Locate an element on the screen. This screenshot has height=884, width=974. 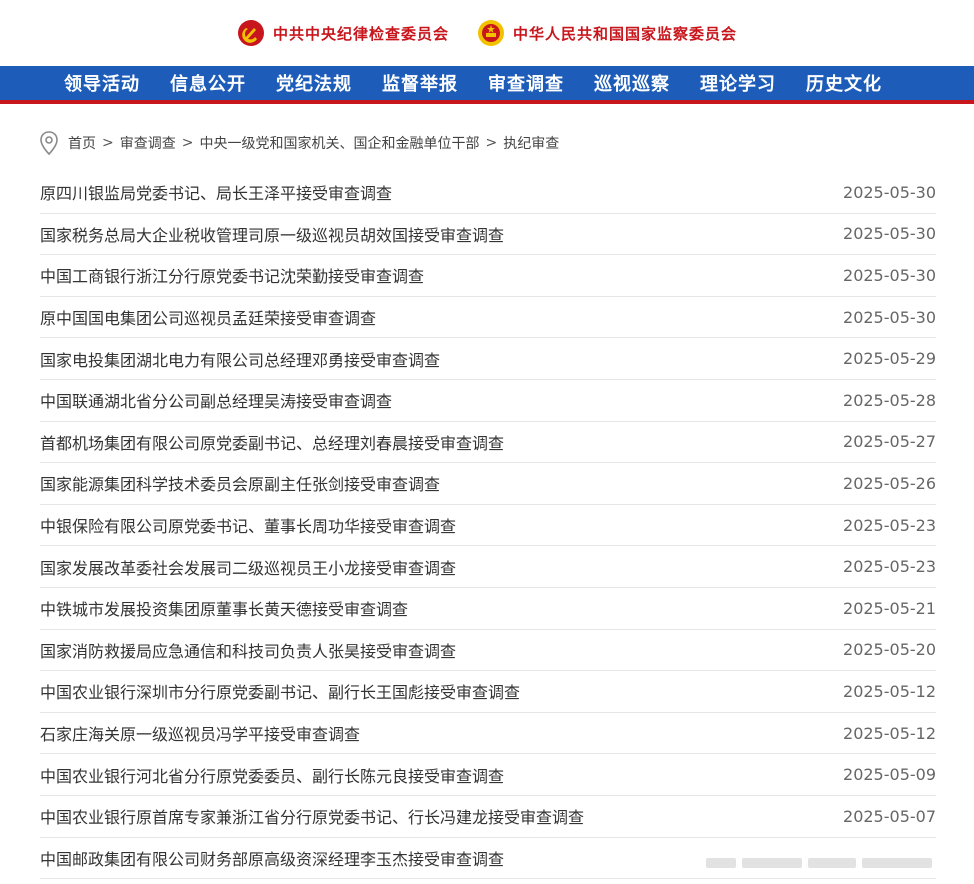
article-link: 中国联通湖北省分公司副总经理吴涛接受审查调查 is located at coordinates (216, 400).